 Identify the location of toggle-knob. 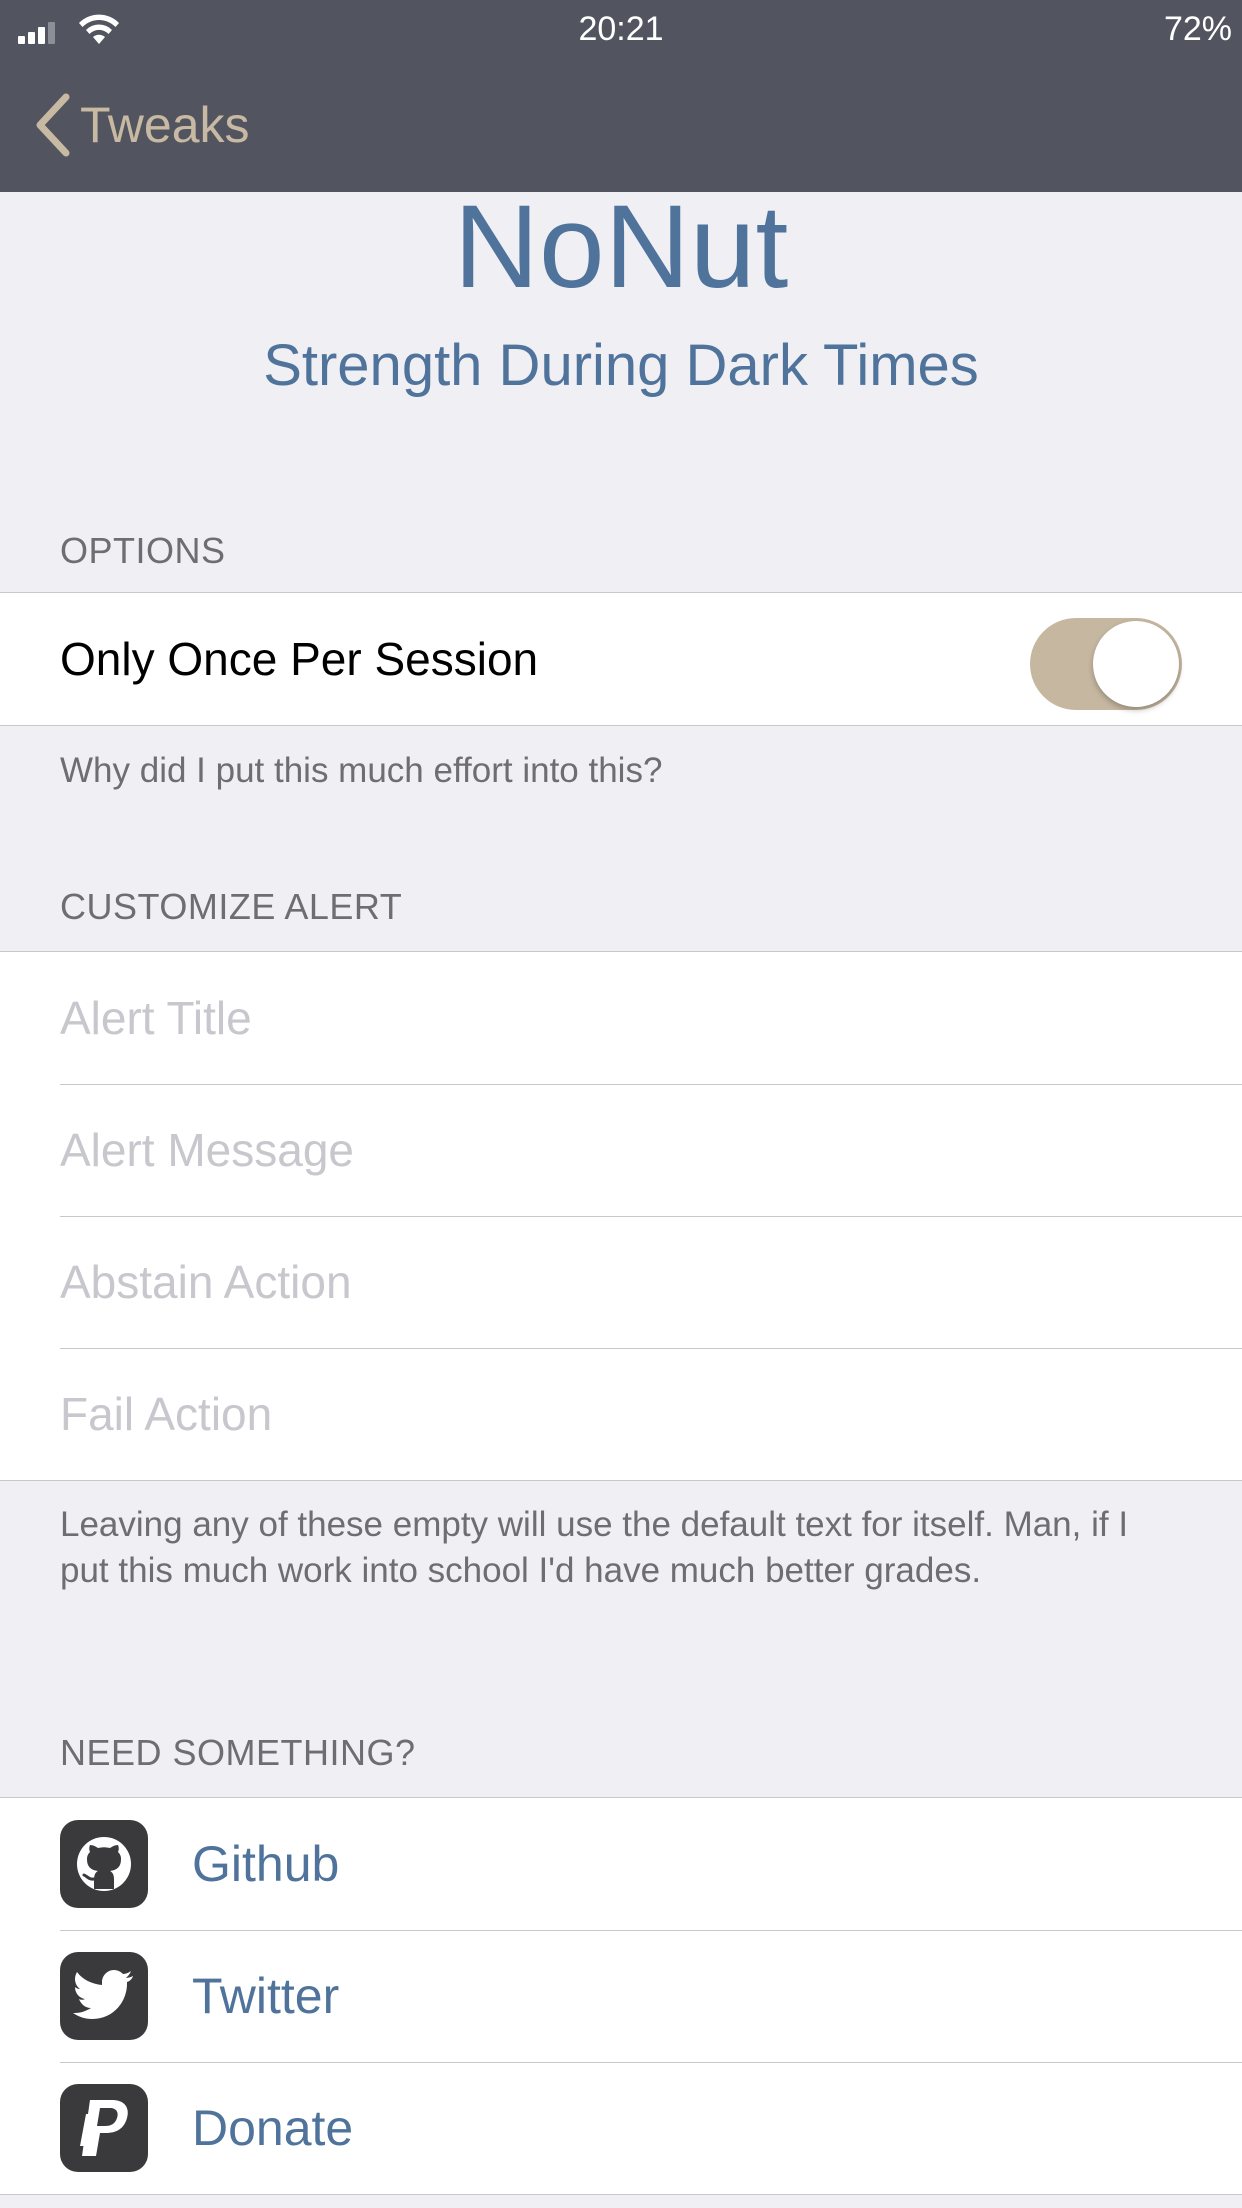
(1136, 664).